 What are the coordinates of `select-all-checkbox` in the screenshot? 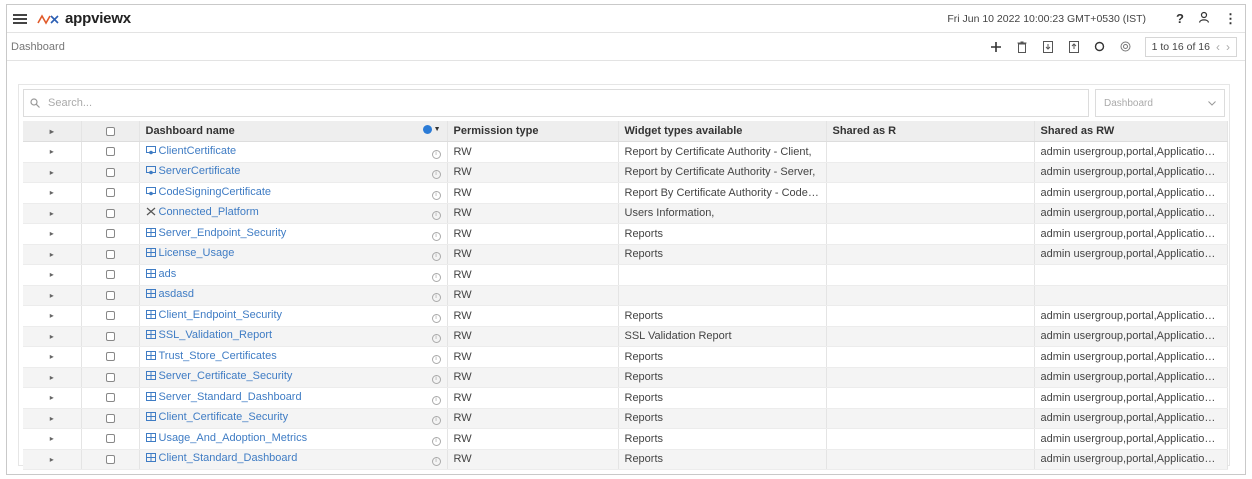 It's located at (110, 131).